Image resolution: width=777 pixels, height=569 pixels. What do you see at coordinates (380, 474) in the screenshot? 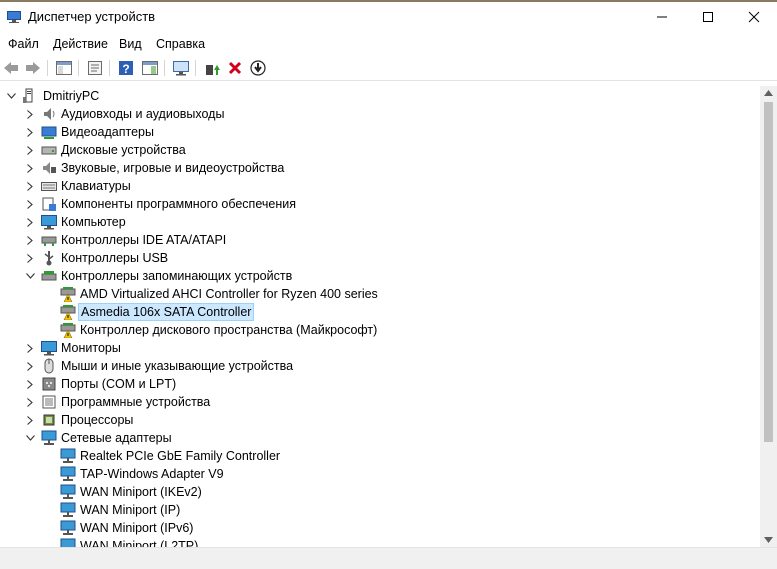
I see `tree-device: TAP-Windows Adapter V9` at bounding box center [380, 474].